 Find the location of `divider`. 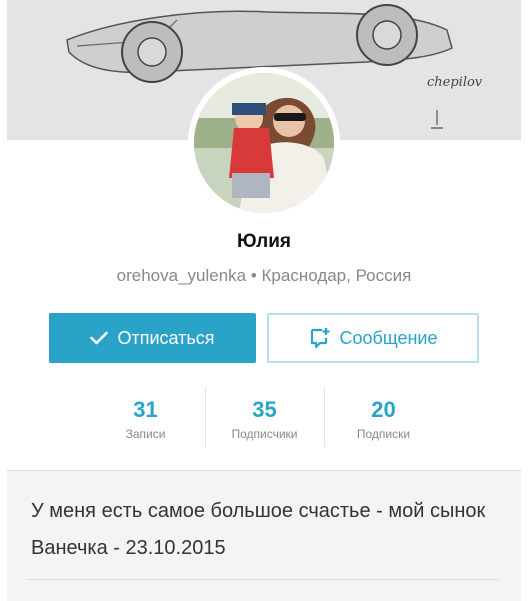

divider is located at coordinates (263, 579).